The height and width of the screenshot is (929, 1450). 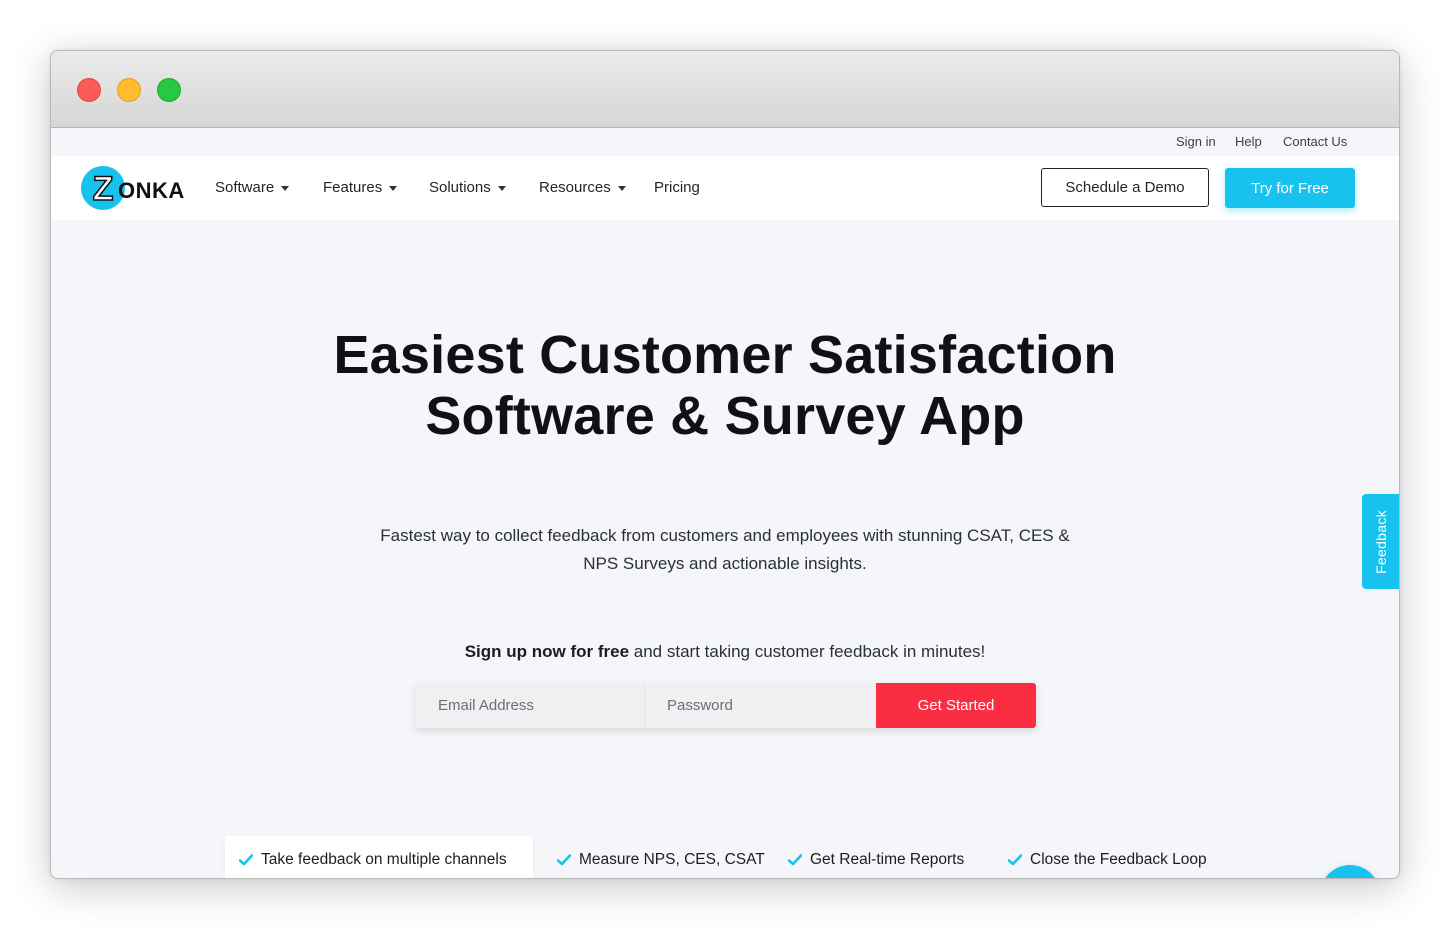 What do you see at coordinates (1196, 141) in the screenshot?
I see `sign-in-link: Sign in` at bounding box center [1196, 141].